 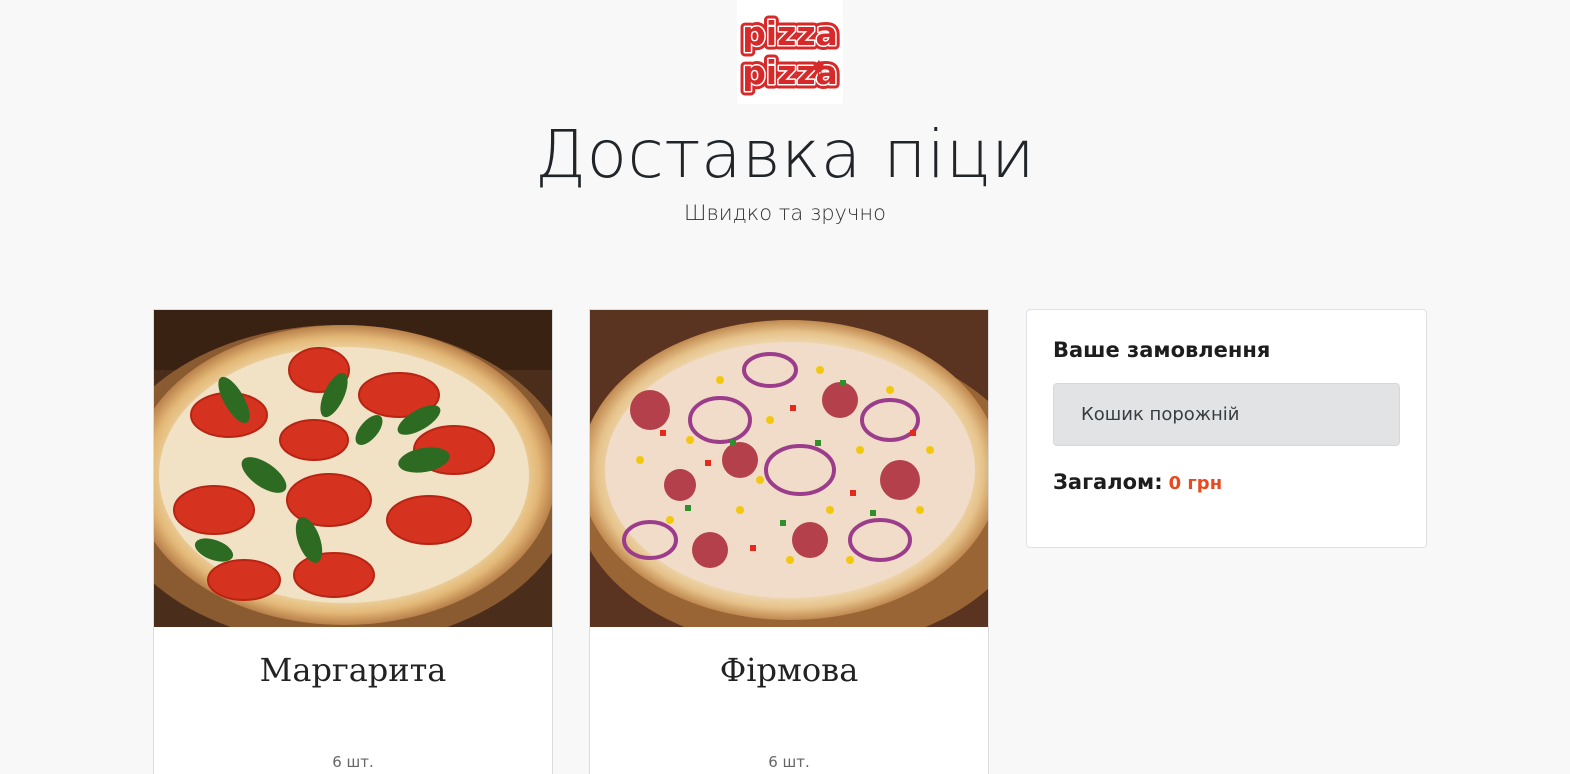 What do you see at coordinates (789, 670) in the screenshot?
I see `product-name: Фірмова` at bounding box center [789, 670].